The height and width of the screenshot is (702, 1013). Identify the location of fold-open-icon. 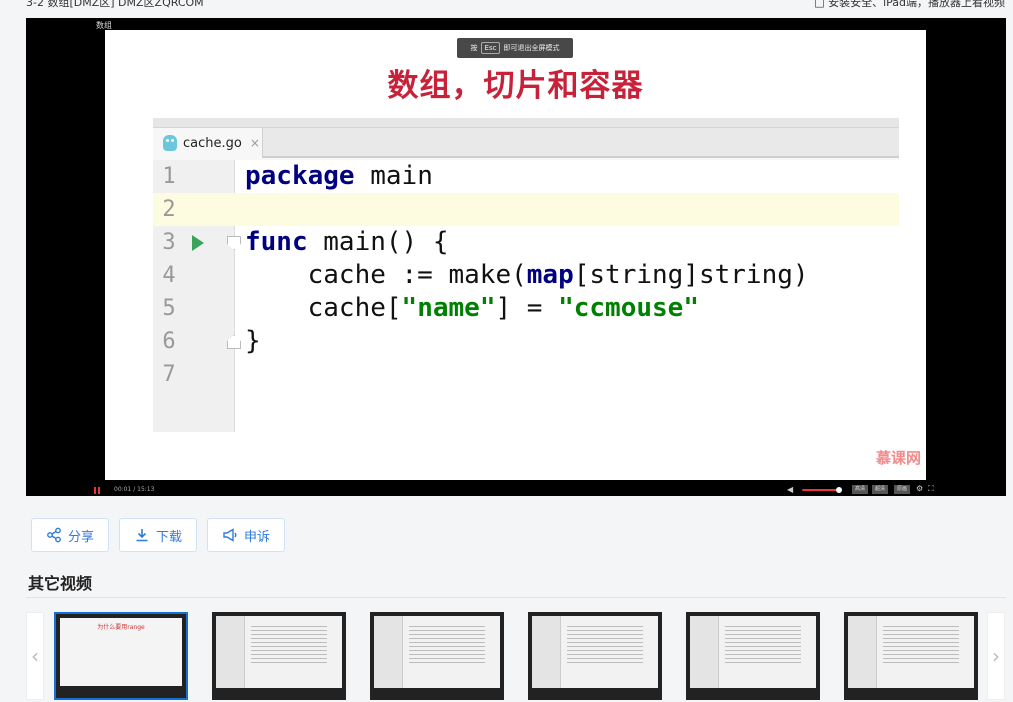
(234, 243).